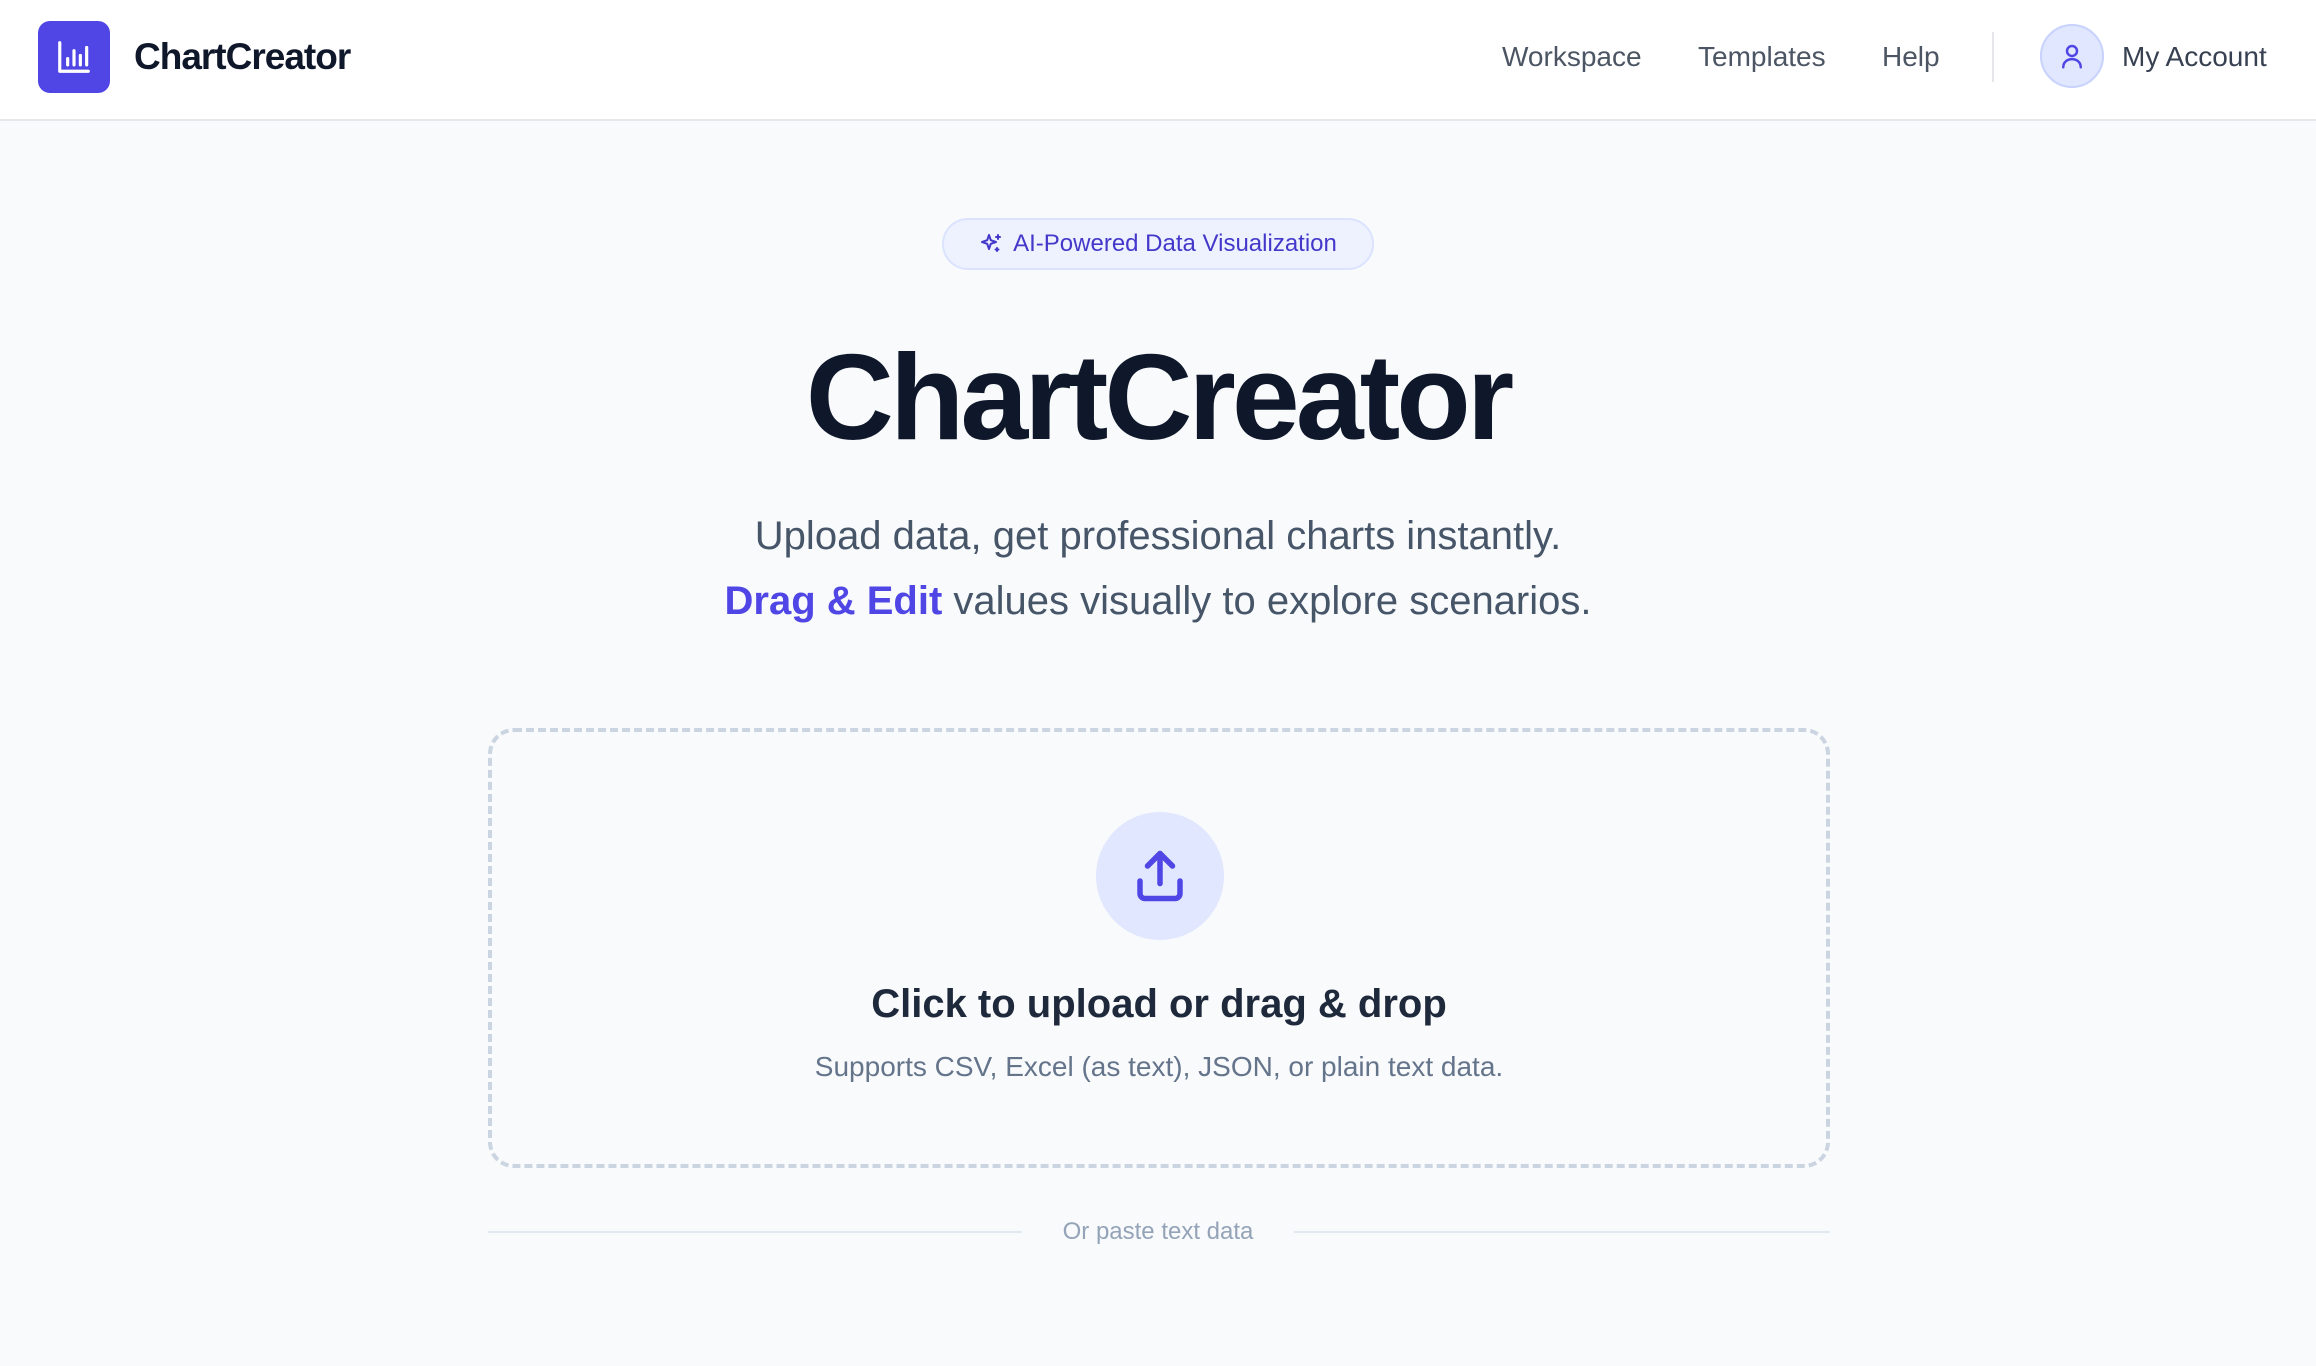 The width and height of the screenshot is (2316, 1366). What do you see at coordinates (1572, 57) in the screenshot?
I see `nav-workspace: Workspace` at bounding box center [1572, 57].